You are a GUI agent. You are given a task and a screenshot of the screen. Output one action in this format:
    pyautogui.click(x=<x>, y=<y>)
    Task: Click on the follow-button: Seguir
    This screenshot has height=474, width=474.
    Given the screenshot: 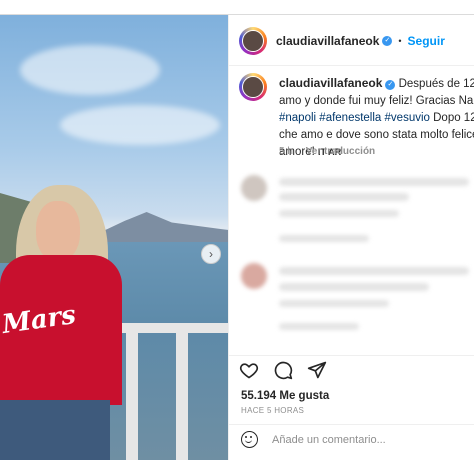 What is the action you would take?
    pyautogui.click(x=426, y=41)
    